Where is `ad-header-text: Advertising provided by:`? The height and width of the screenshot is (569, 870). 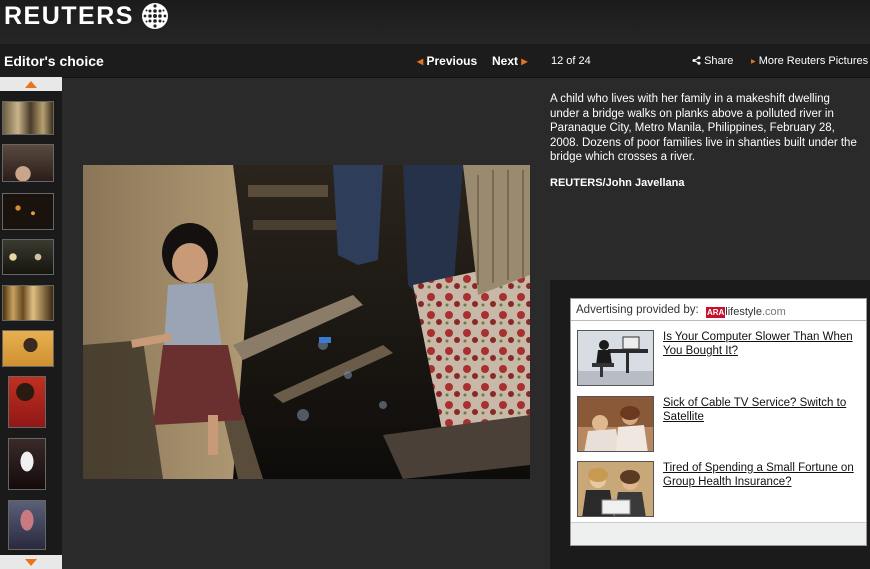 ad-header-text: Advertising provided by: is located at coordinates (637, 310).